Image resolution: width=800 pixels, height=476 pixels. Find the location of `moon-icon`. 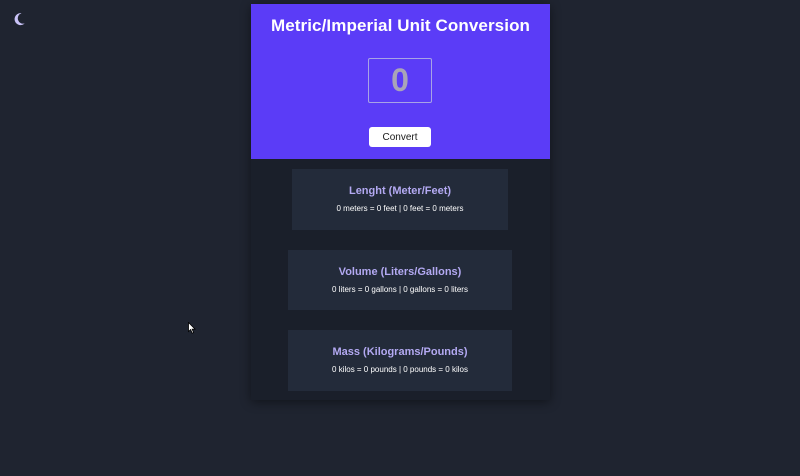

moon-icon is located at coordinates (19, 19).